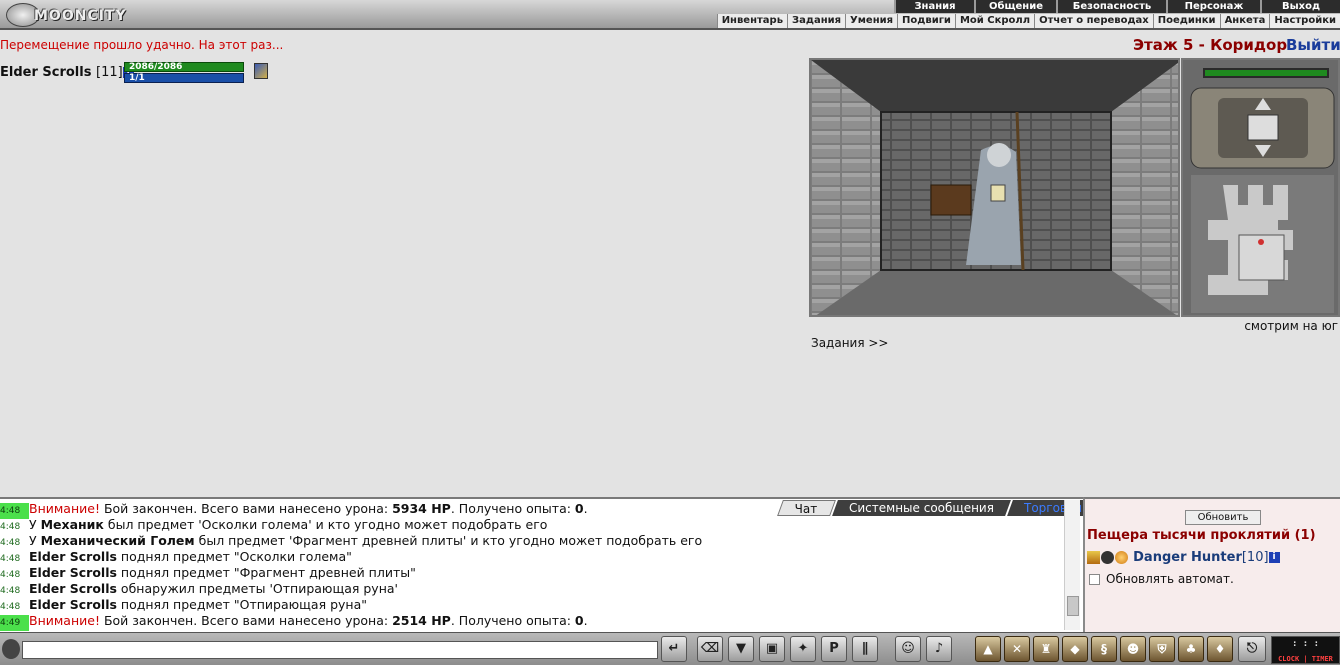  Describe the element at coordinates (1015, 6) in the screenshot. I see `menu-communication: Общение` at that location.